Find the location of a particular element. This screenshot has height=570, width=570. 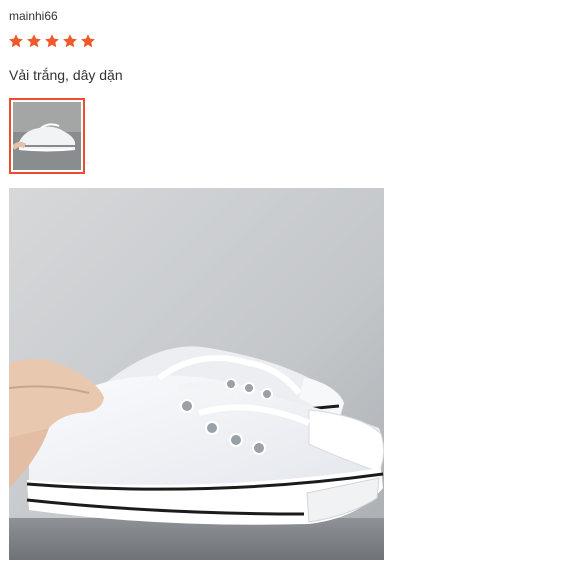

review-comment: Vải trắng, dây dặn is located at coordinates (66, 75).